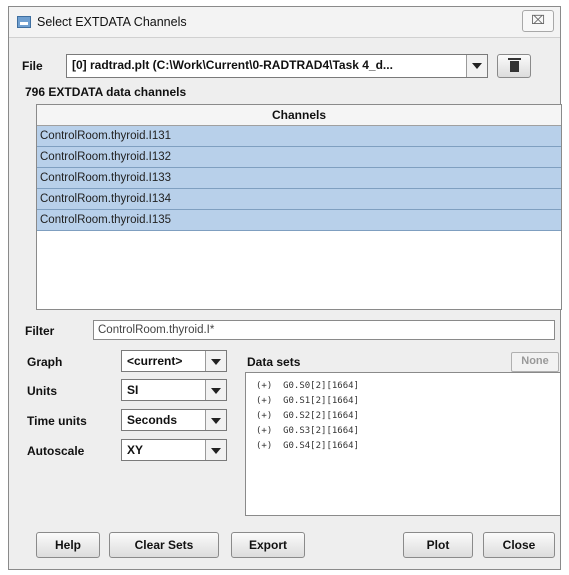 The width and height of the screenshot is (569, 575). I want to click on units-select-value: SI, so click(133, 390).